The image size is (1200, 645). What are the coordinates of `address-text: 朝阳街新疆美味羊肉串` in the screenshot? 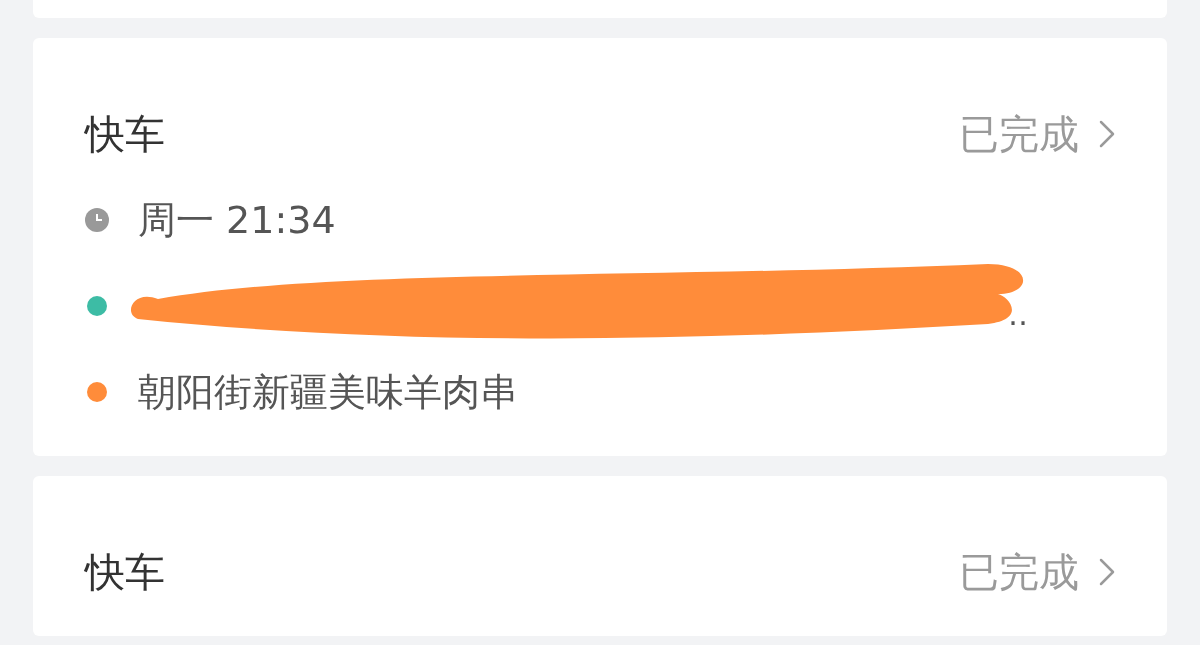 It's located at (328, 392).